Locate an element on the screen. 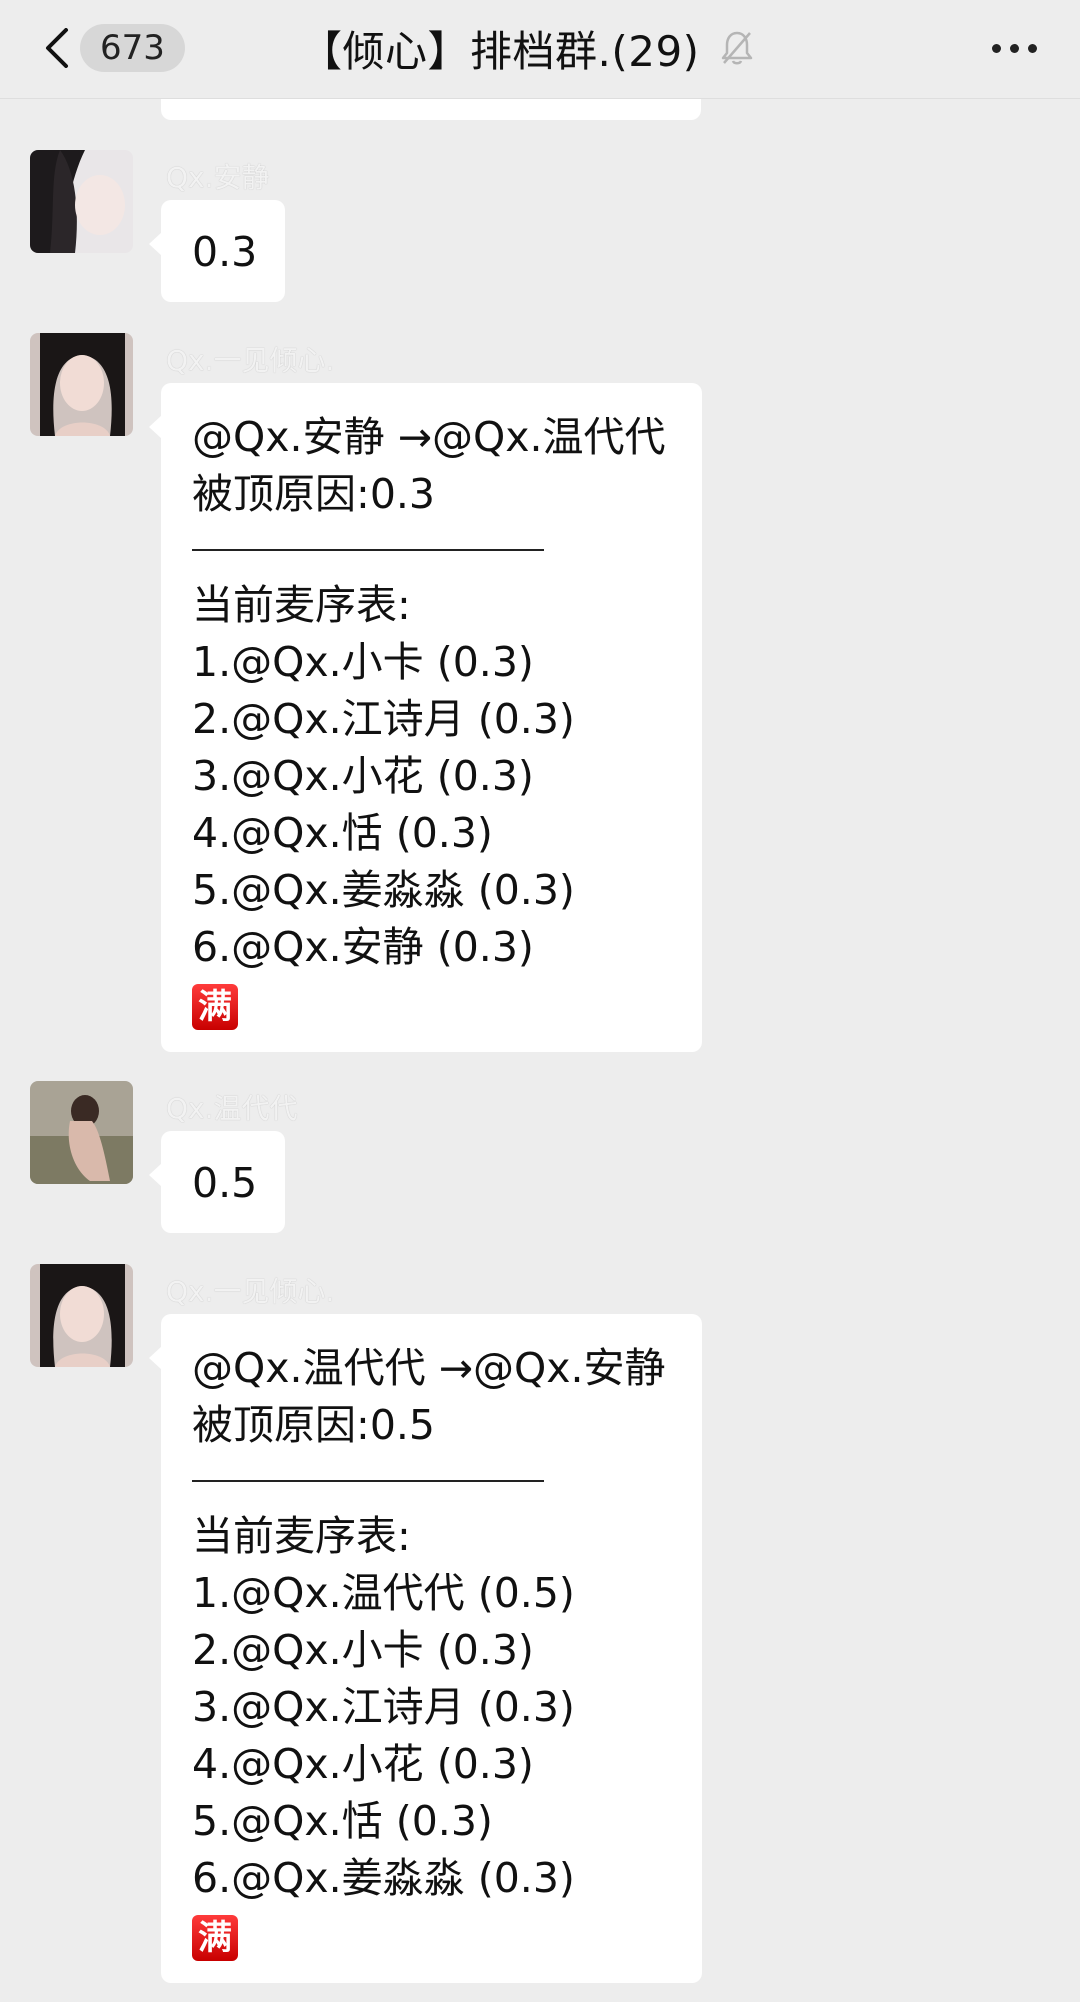 This screenshot has width=1080, height=2002. chevron-left-icon is located at coordinates (57, 48).